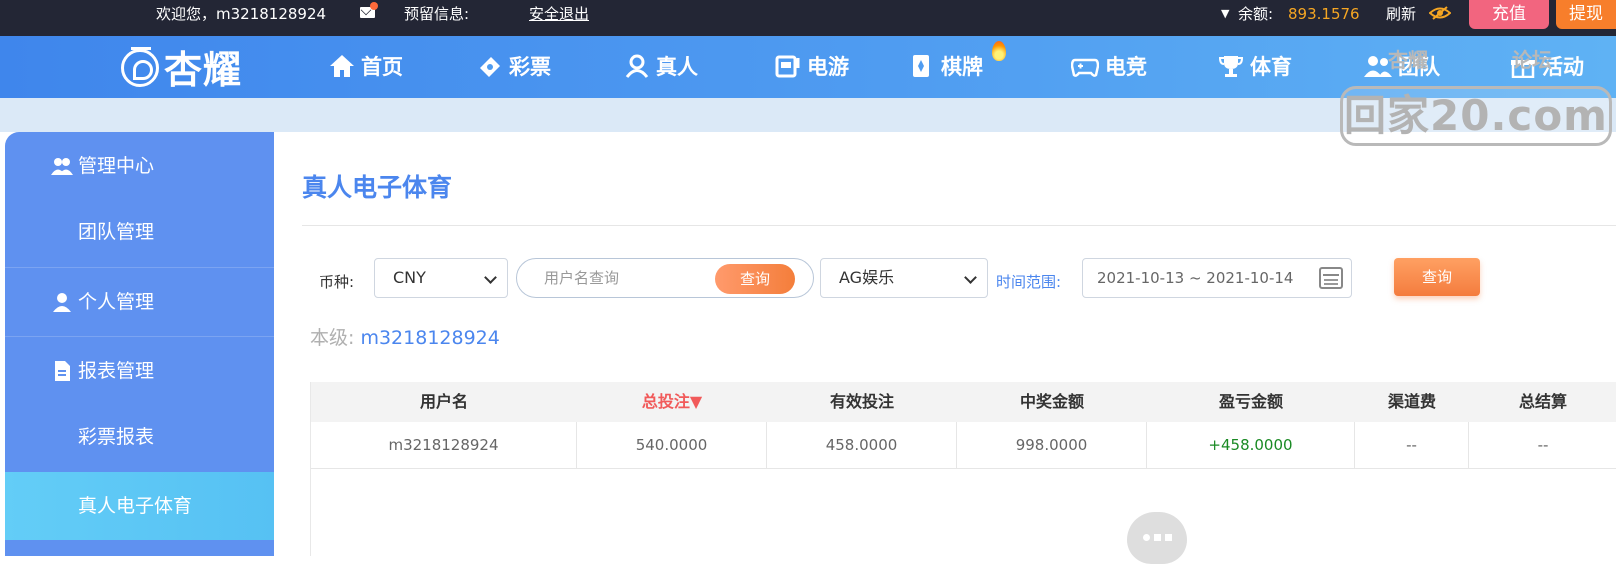 The image size is (1616, 564). What do you see at coordinates (116, 371) in the screenshot?
I see `sidebar-item-label: 报表管理` at bounding box center [116, 371].